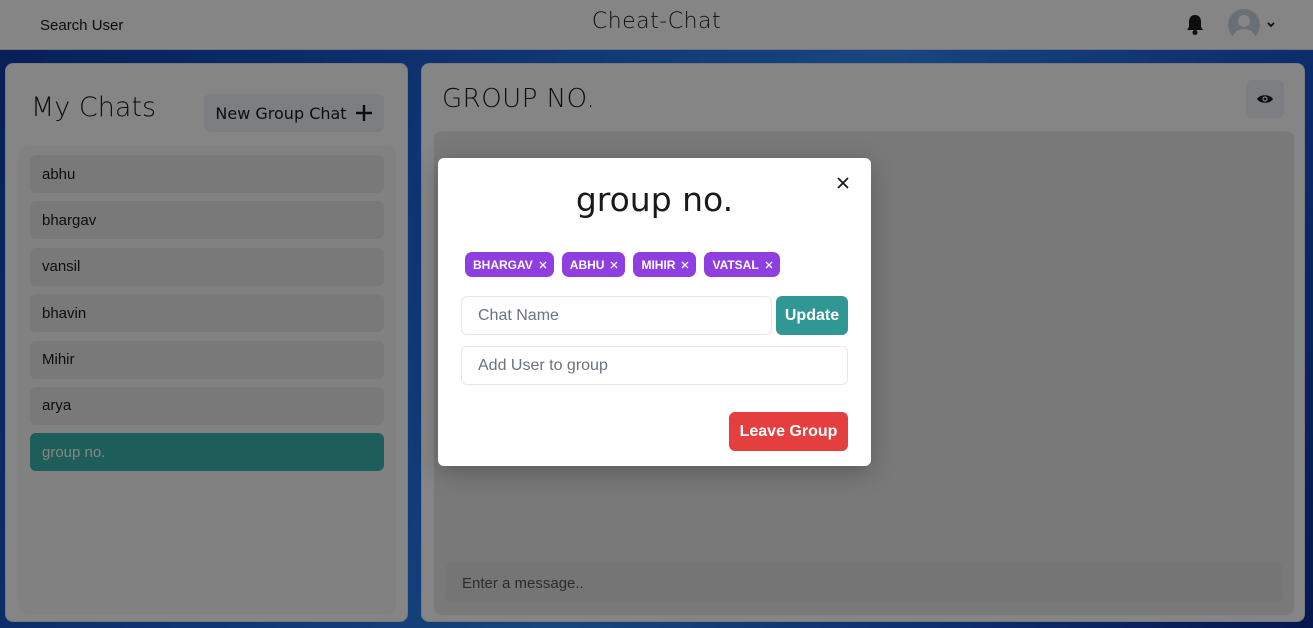 This screenshot has height=628, width=1313. Describe the element at coordinates (616, 315) in the screenshot. I see `chat-name-input` at that location.